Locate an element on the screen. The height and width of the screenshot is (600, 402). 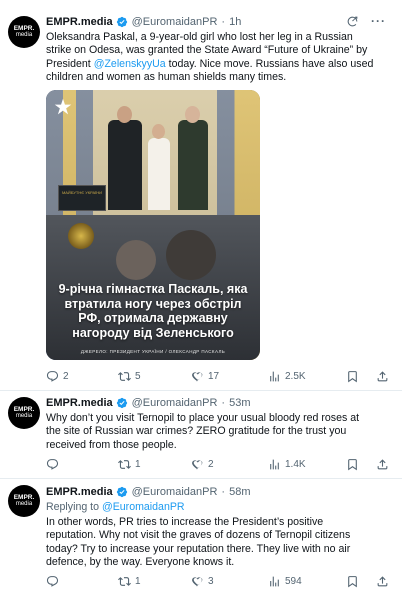
replying-to: Replying to @EuromaidanPR is located at coordinates (115, 507).